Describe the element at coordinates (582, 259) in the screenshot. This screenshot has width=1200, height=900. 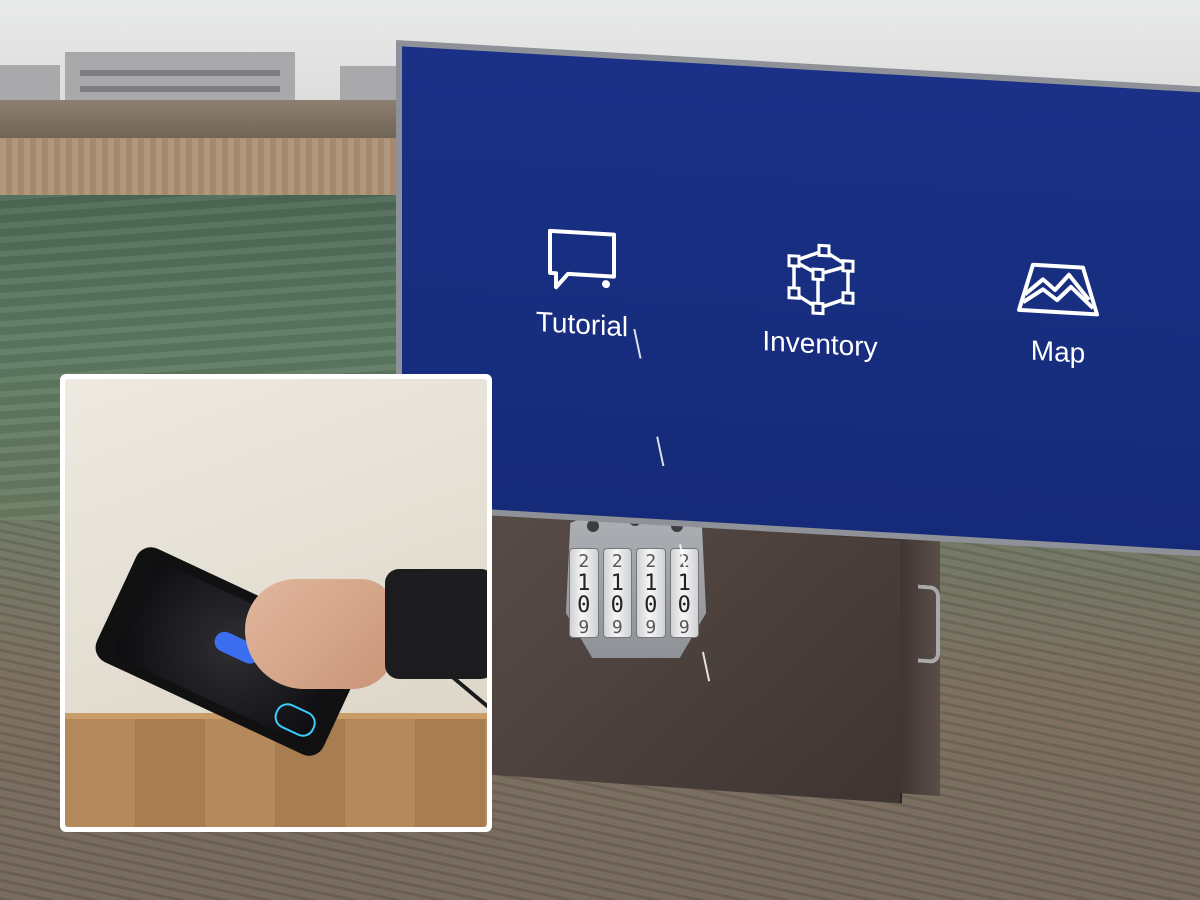
I see `speech-bubble-icon` at that location.